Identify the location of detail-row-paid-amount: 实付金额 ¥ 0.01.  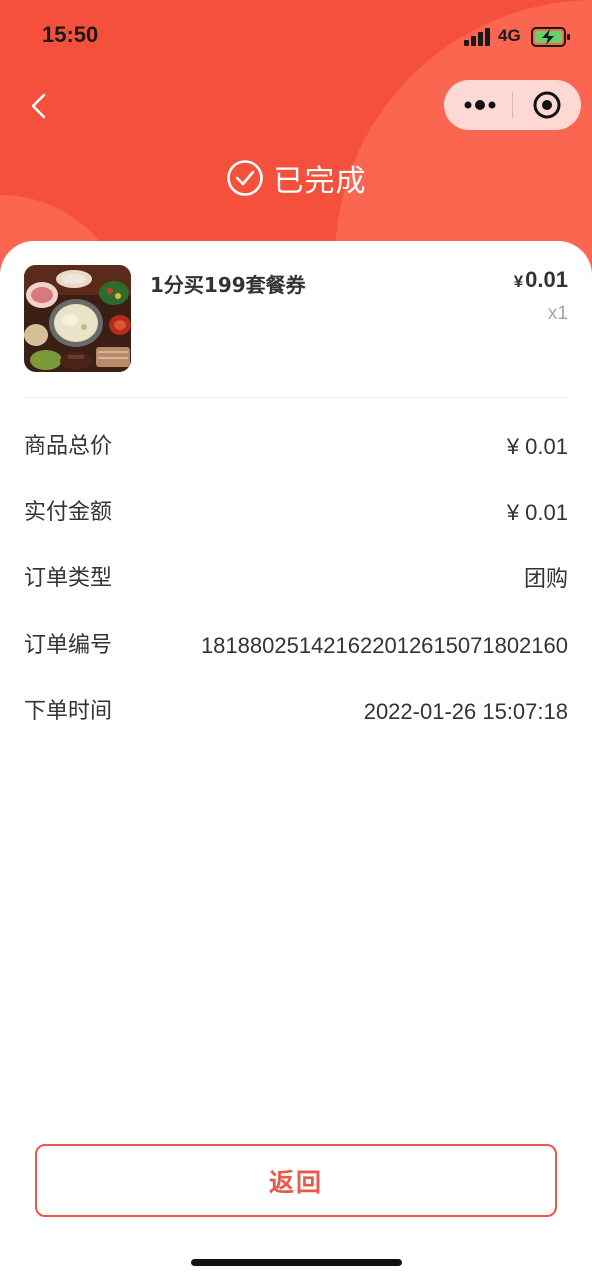
(296, 513).